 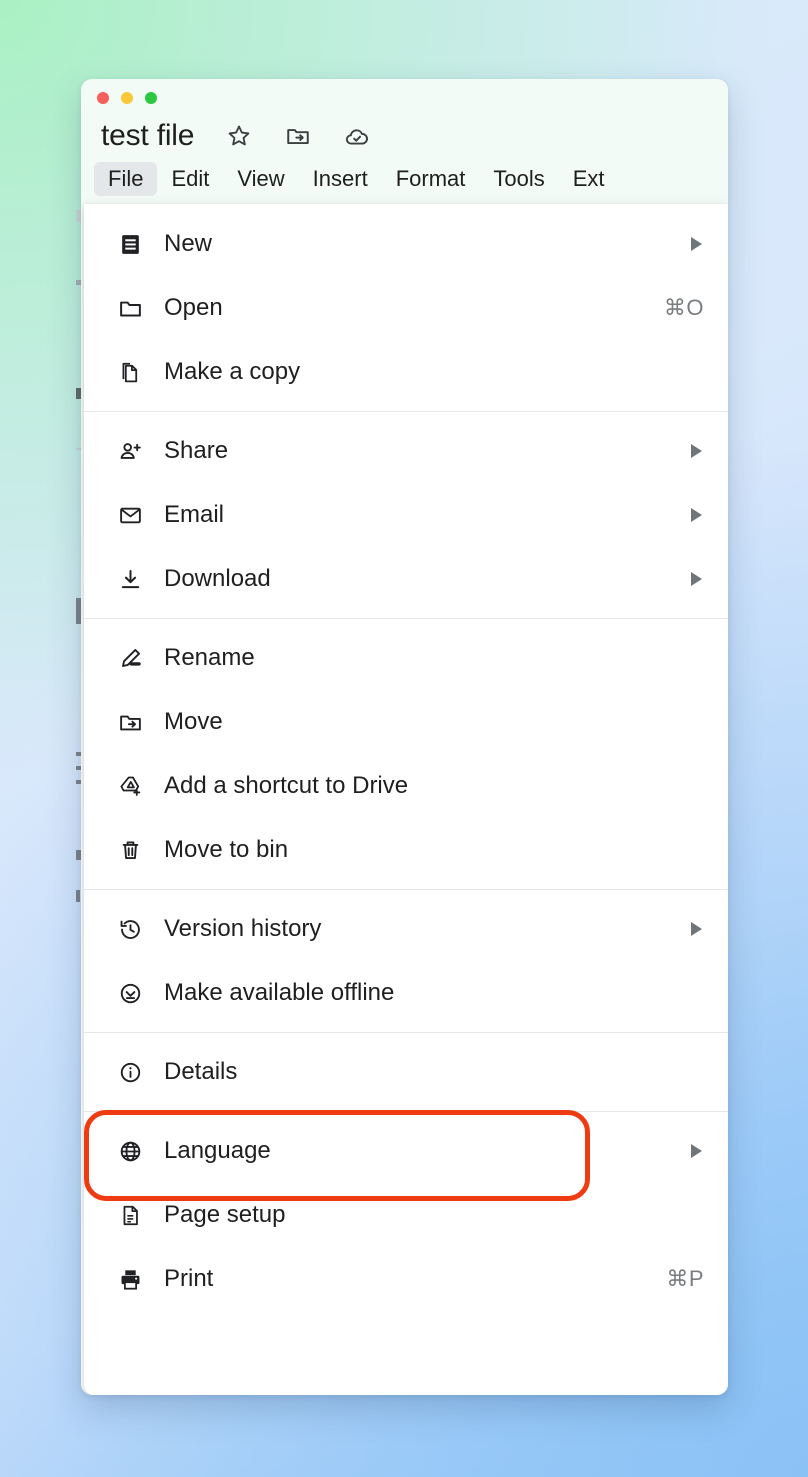 I want to click on menu-item-label: Page setup, so click(x=225, y=1214).